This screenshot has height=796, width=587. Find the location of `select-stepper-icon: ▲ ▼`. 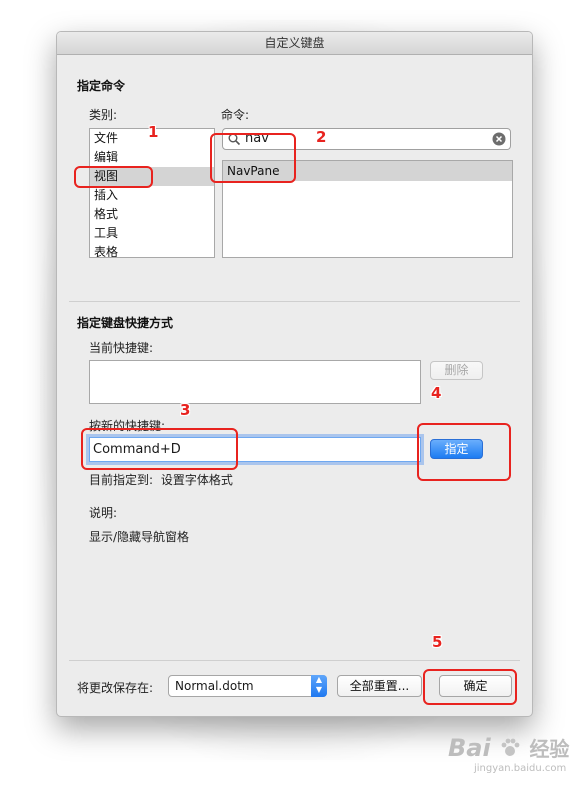

select-stepper-icon: ▲ ▼ is located at coordinates (319, 686).